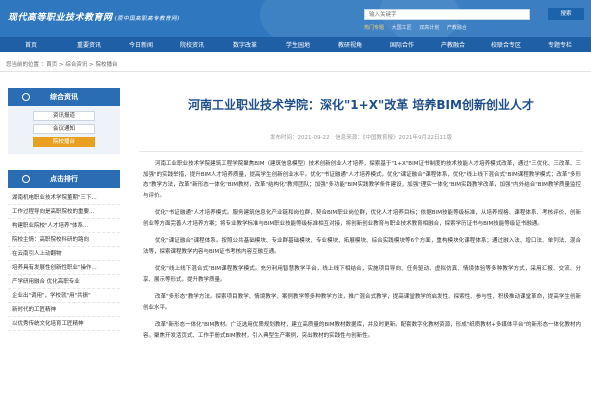  I want to click on site-subtitle: (原中国高职高专教育网), so click(147, 19).